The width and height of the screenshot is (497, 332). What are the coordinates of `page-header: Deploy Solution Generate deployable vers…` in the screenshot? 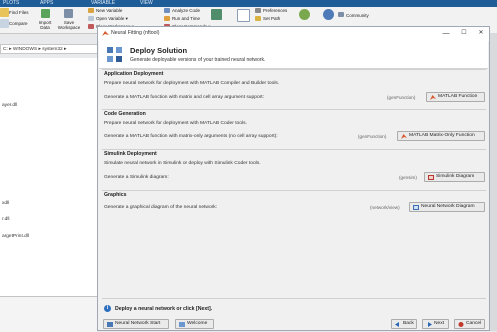 It's located at (293, 55).